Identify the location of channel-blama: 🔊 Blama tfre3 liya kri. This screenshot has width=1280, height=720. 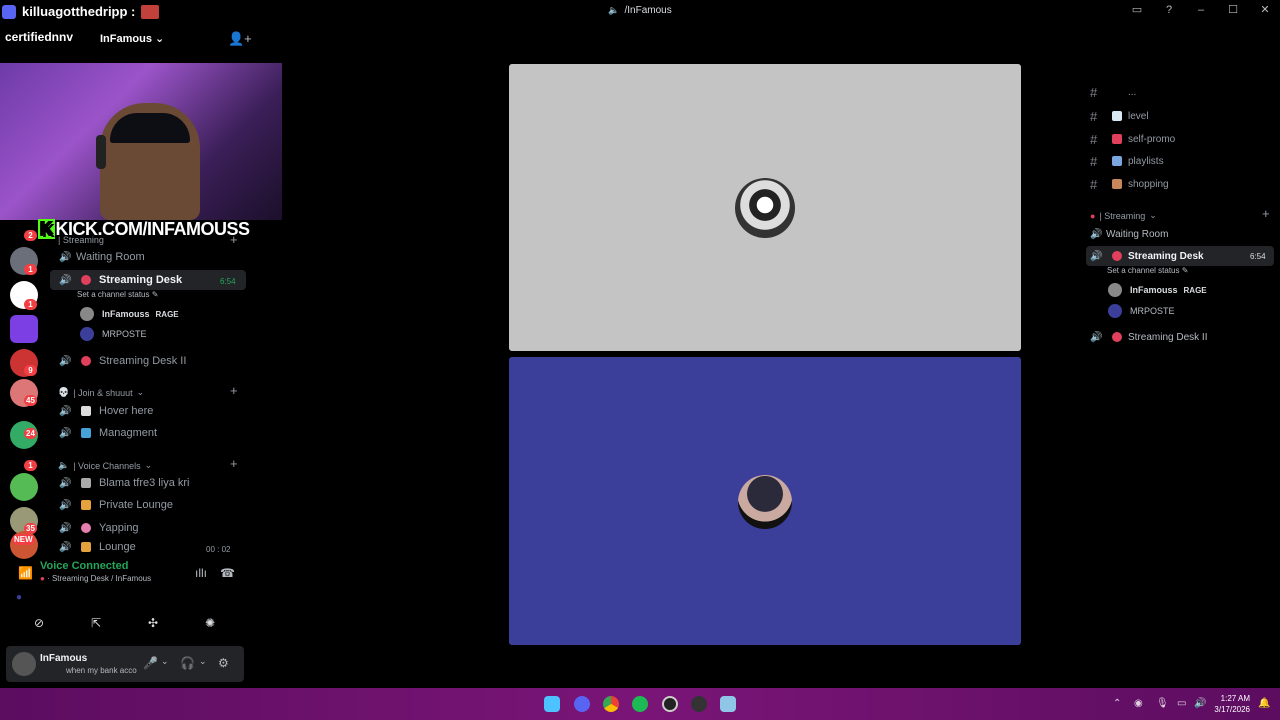
(148, 483).